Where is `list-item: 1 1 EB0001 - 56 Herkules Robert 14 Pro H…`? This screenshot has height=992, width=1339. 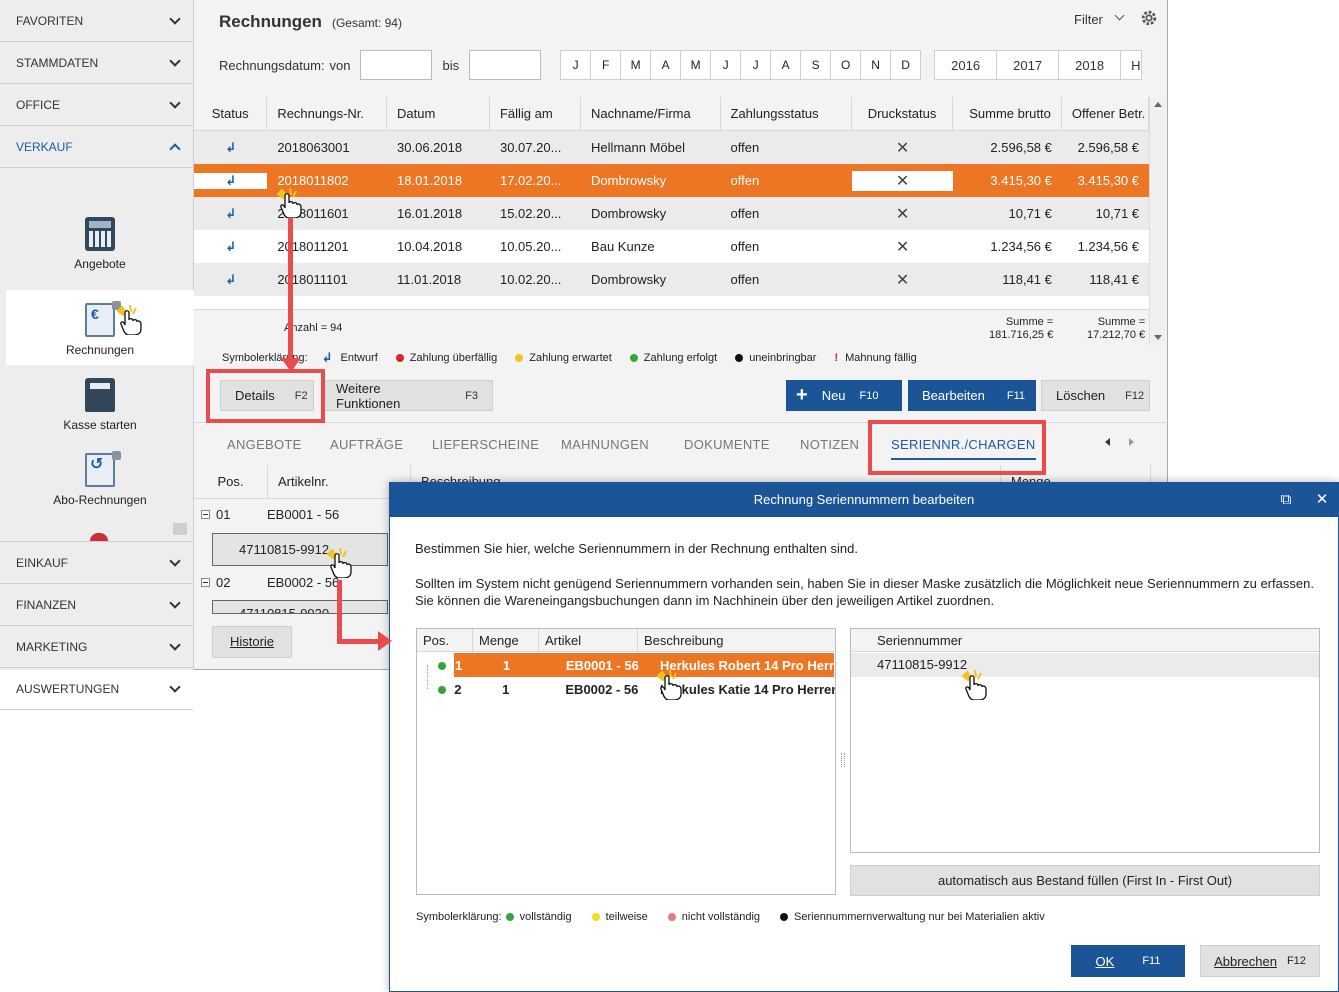 list-item: 1 1 EB0001 - 56 Herkules Robert 14 Pro H… is located at coordinates (626, 671).